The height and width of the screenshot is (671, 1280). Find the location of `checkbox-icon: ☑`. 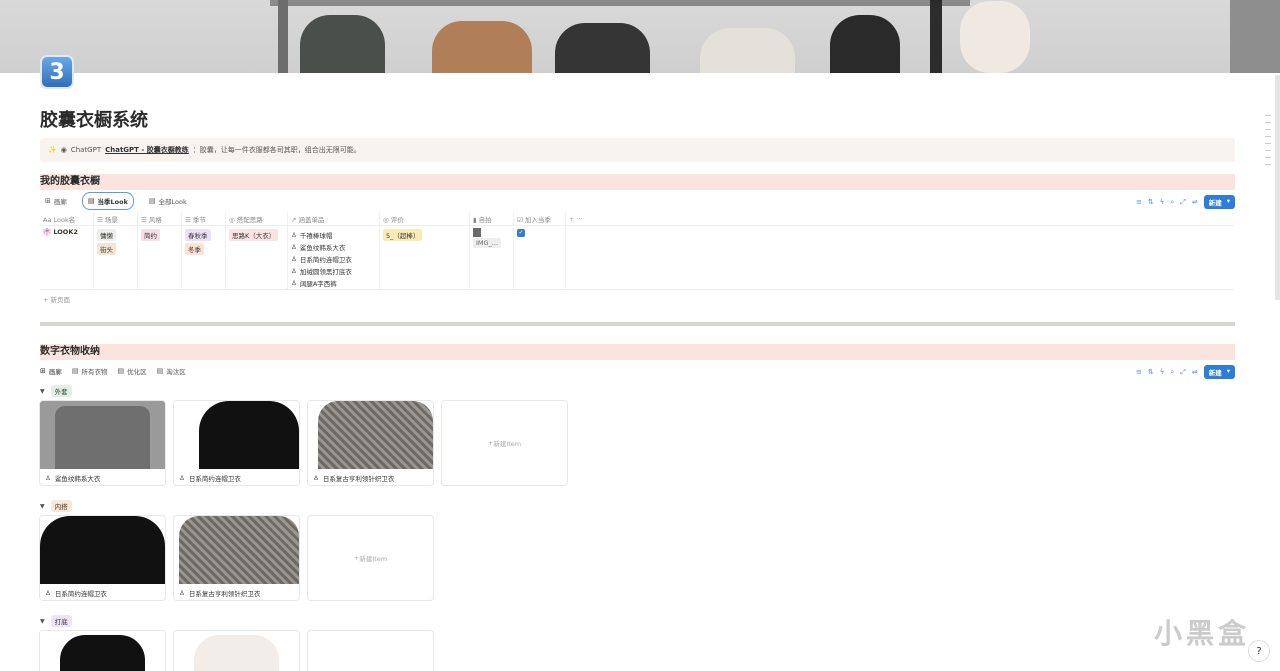

checkbox-icon: ☑ is located at coordinates (521, 219).